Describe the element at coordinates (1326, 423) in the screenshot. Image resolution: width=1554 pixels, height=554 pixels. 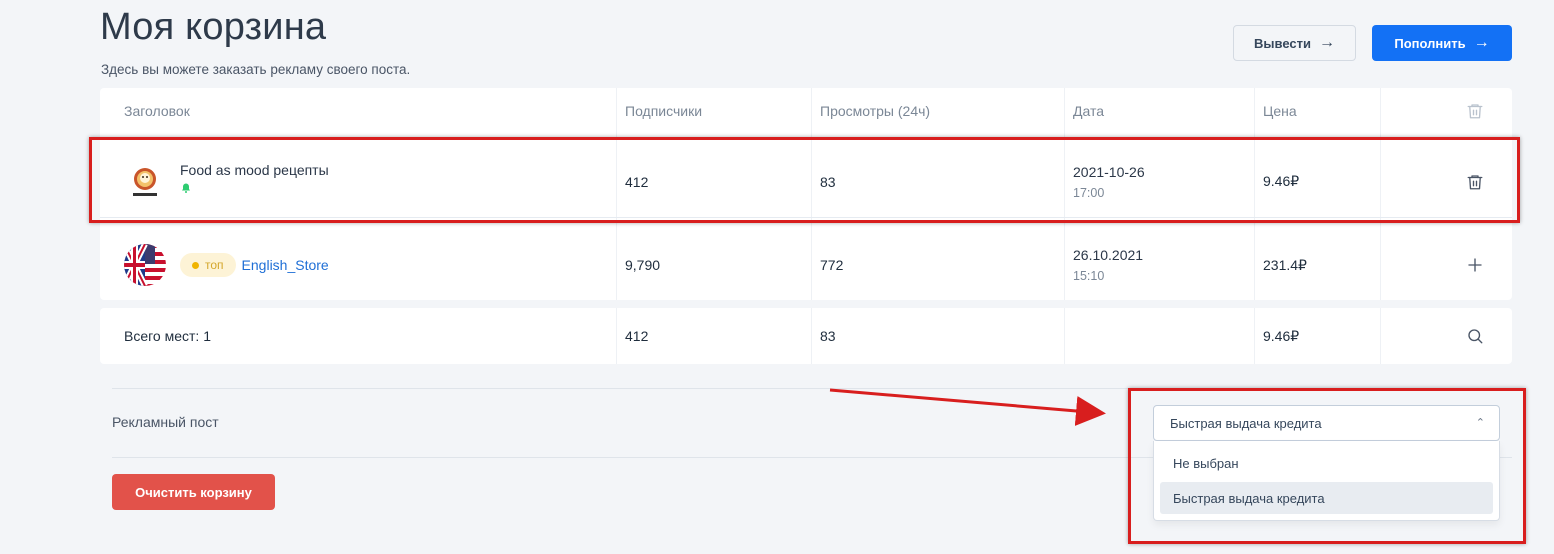
I see `ad-post-select: Быстрая выдача кредита ⌃` at that location.